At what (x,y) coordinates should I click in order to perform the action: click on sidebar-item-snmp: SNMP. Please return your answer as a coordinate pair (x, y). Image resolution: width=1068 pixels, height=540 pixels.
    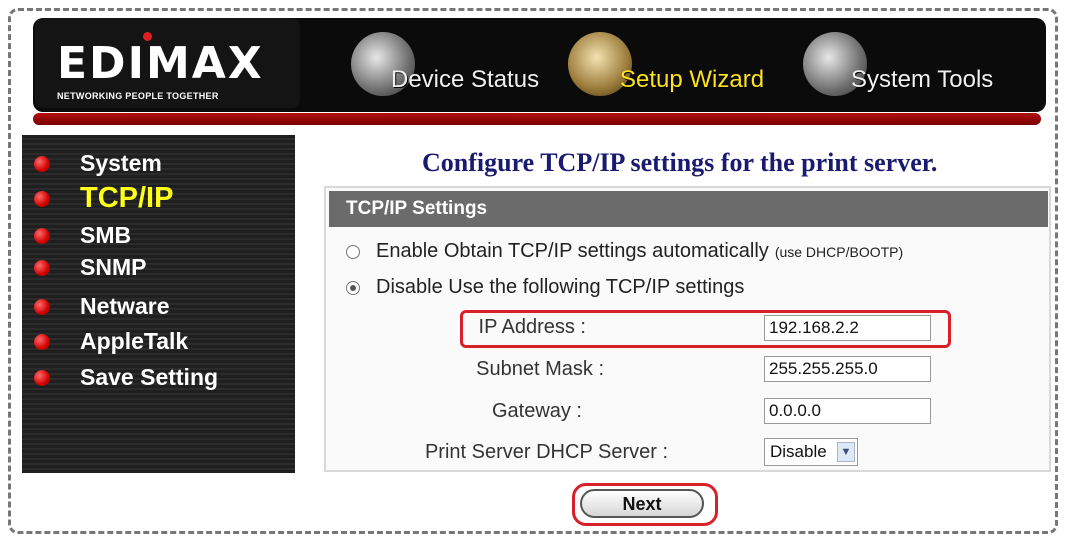
    Looking at the image, I should click on (84, 267).